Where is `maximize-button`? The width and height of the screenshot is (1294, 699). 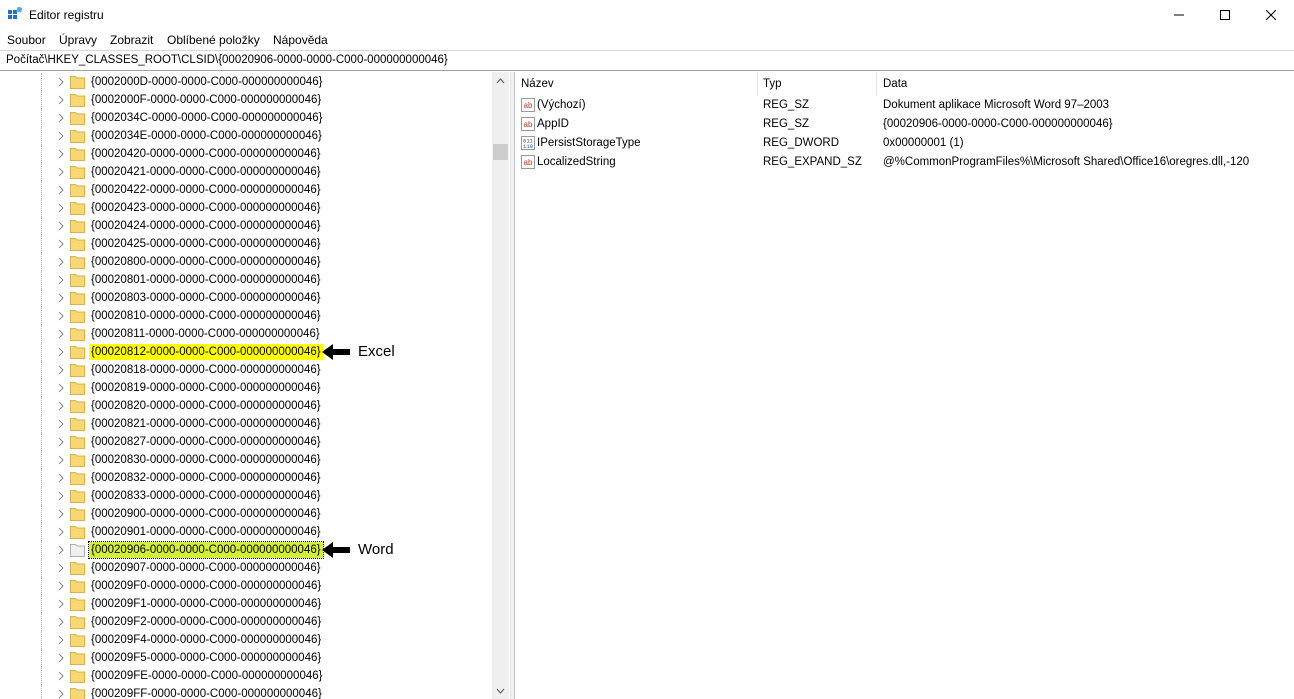 maximize-button is located at coordinates (1225, 15).